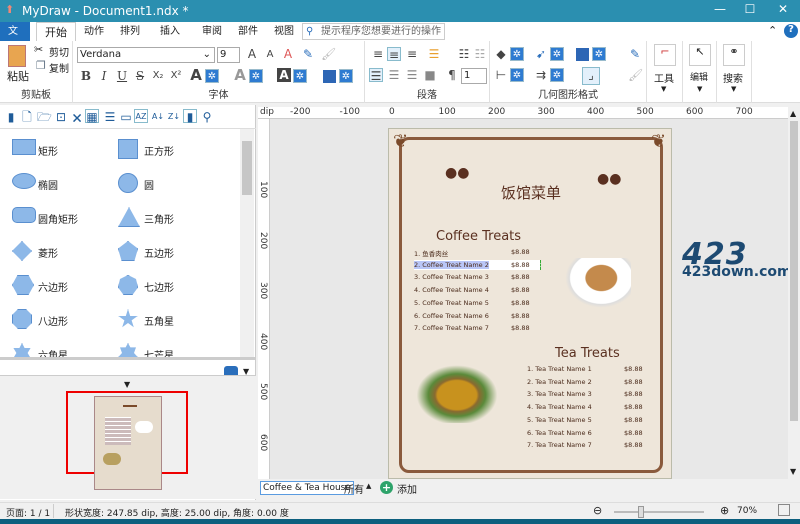 This screenshot has width=800, height=524. I want to click on shape-item-seven-point-star: 七芒星, so click(159, 349).